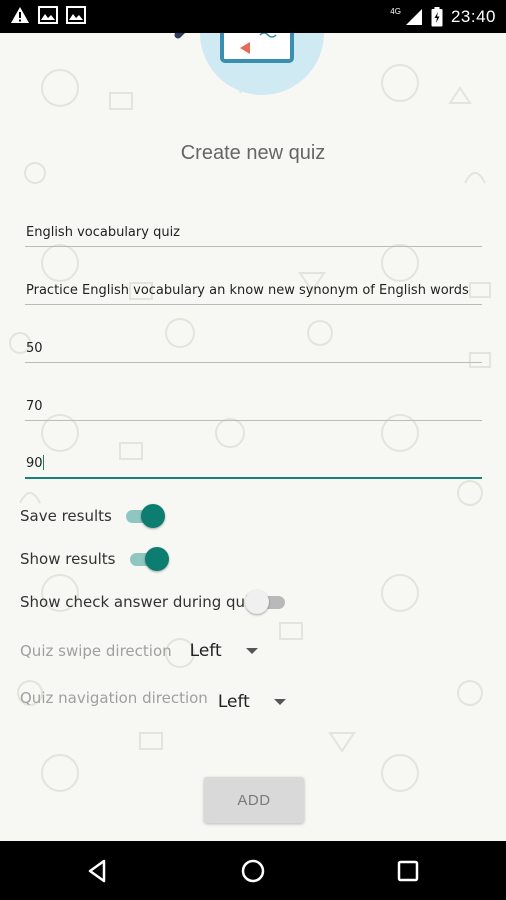 Image resolution: width=506 pixels, height=900 pixels. Describe the element at coordinates (254, 800) in the screenshot. I see `add-button: ADD` at that location.